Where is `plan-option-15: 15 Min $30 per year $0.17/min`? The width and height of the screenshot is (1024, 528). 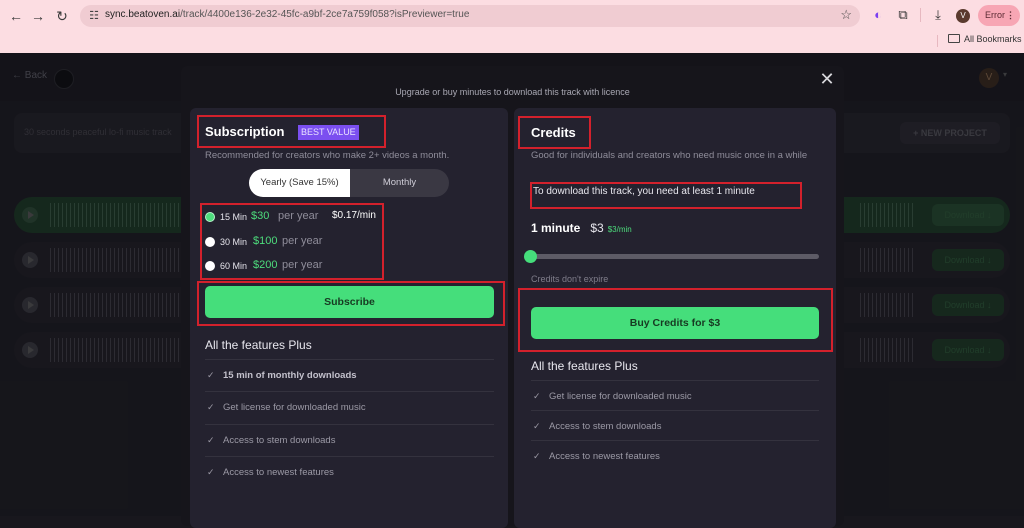 plan-option-15: 15 Min $30 per year $0.17/min is located at coordinates (292, 218).